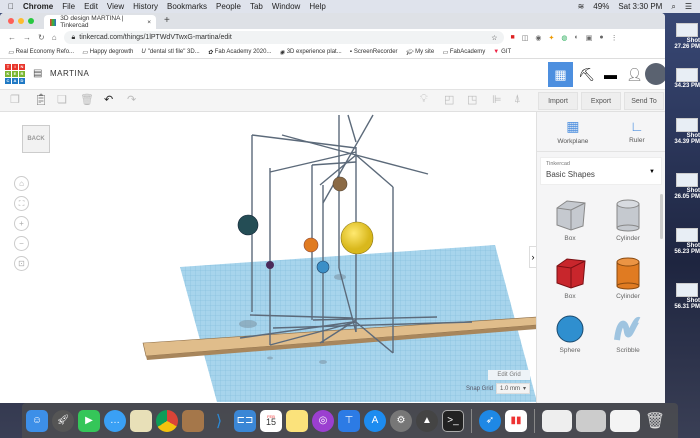 This screenshot has width=700, height=438. What do you see at coordinates (655, 74) in the screenshot?
I see `avatar` at bounding box center [655, 74].